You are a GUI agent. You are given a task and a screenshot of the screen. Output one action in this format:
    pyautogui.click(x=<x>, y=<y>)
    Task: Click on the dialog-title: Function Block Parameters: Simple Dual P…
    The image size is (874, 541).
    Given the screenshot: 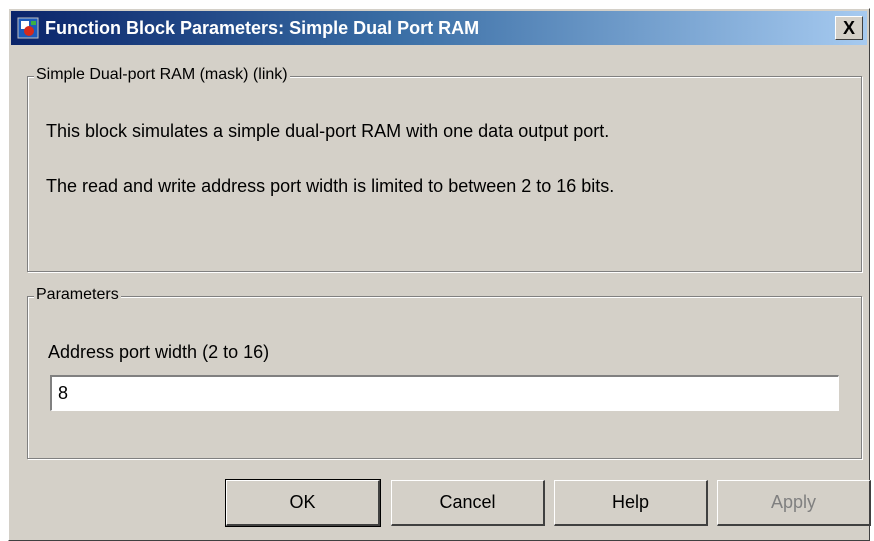 What is the action you would take?
    pyautogui.click(x=262, y=27)
    